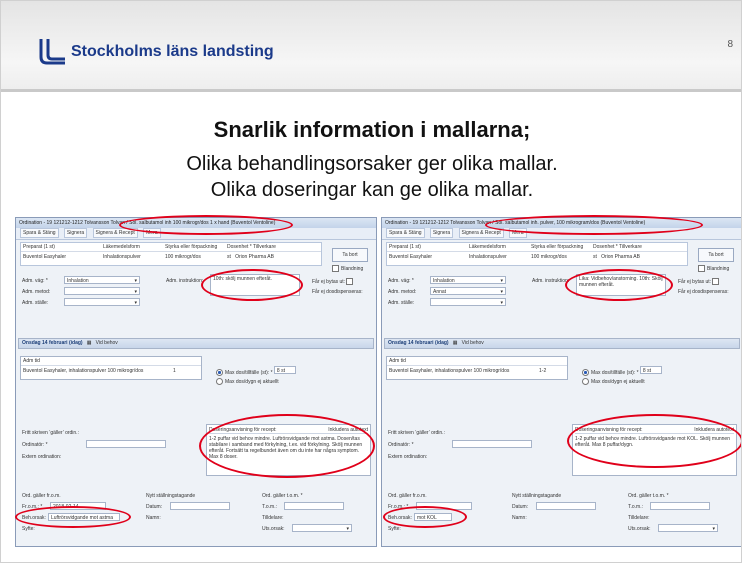  What do you see at coordinates (487, 247) in the screenshot?
I see `col-form: Läkemedelsform` at bounding box center [487, 247].